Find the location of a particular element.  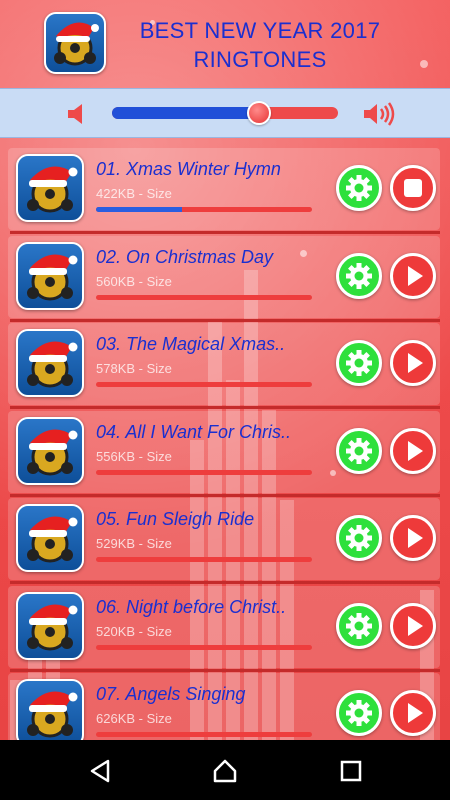

stop-button is located at coordinates (413, 188).